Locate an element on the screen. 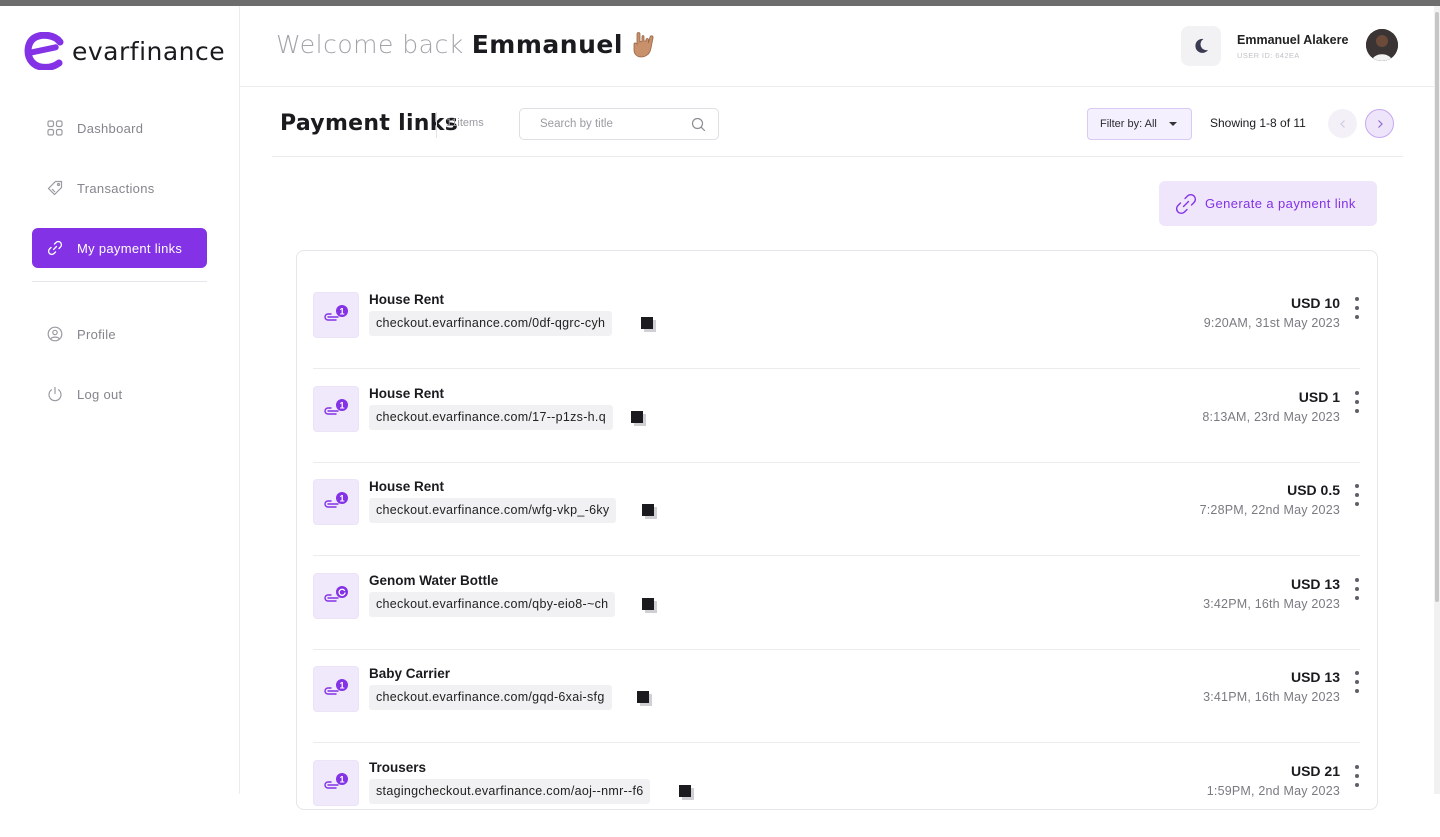 This screenshot has height=837, width=1440. dark-mode-toggle is located at coordinates (1201, 46).